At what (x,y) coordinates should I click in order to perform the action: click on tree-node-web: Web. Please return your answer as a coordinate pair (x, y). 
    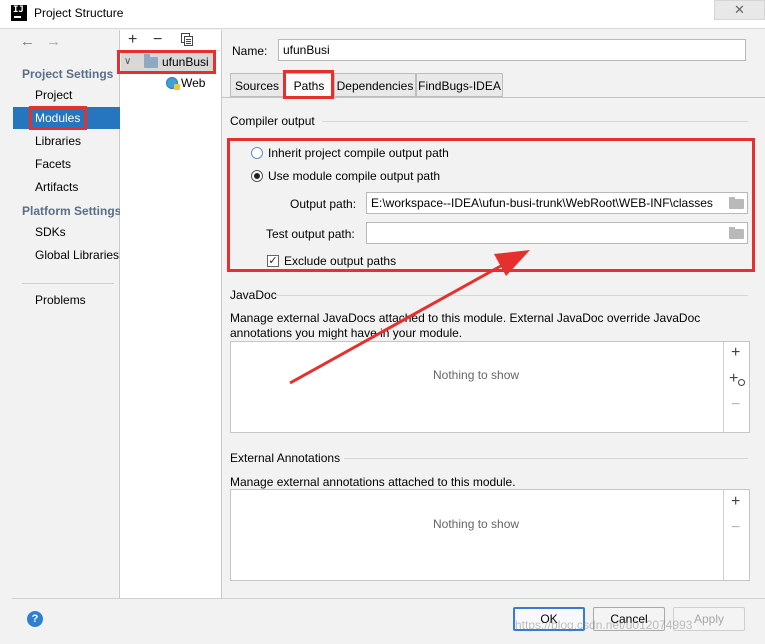
    Looking at the image, I should click on (193, 83).